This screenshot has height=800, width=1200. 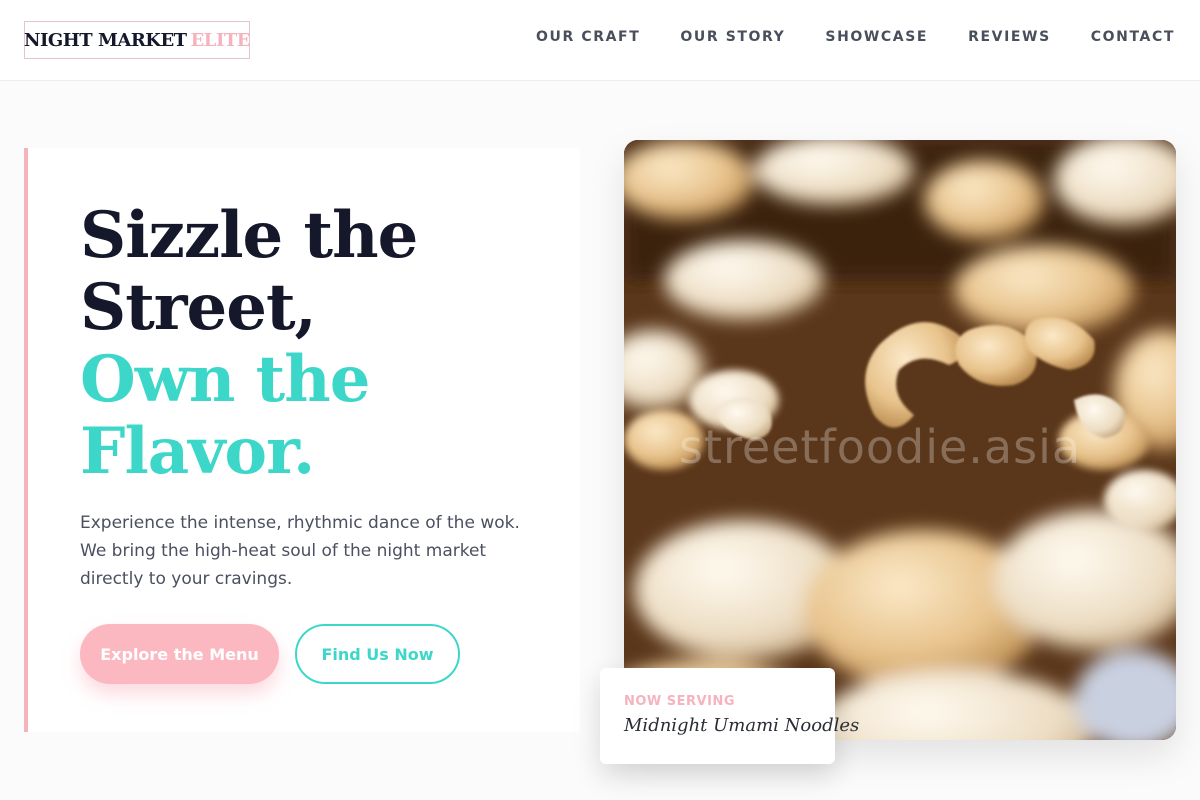 I want to click on headline-line-1: Sizzle the, so click(x=249, y=235).